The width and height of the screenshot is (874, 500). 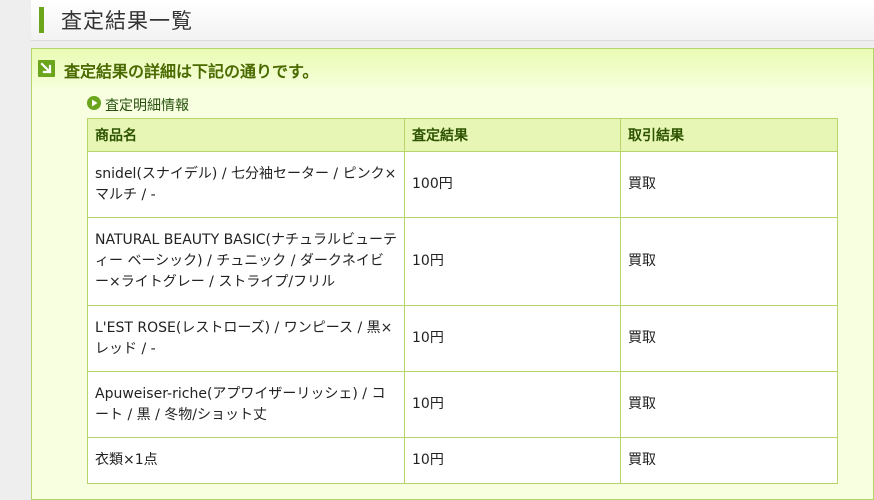 I want to click on table-header-row: 商品名 査定結果 取引結果, so click(x=462, y=135).